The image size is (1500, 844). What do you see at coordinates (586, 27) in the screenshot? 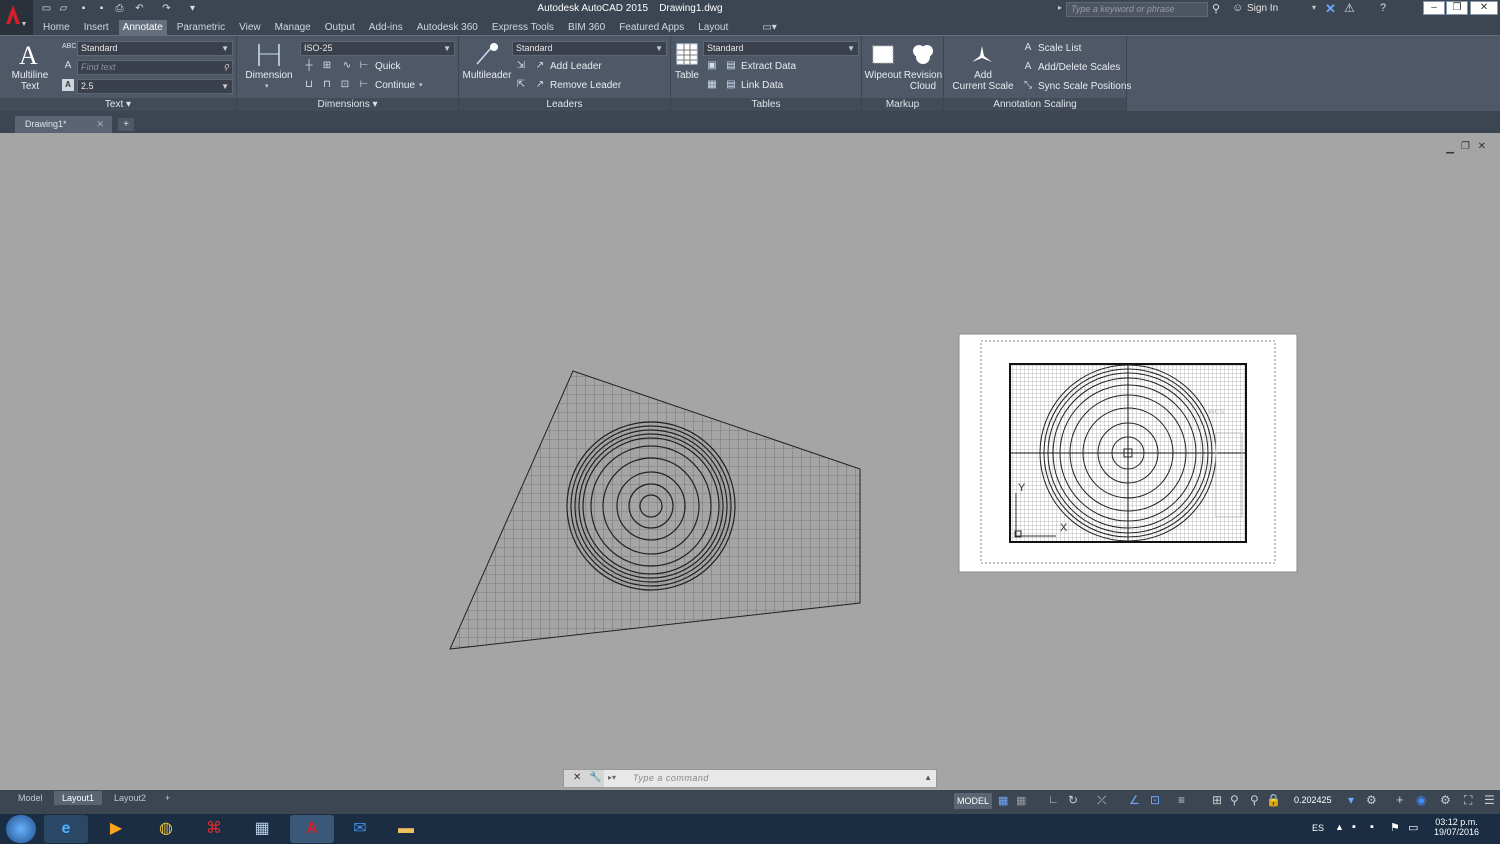
I see `tab-bim-360: BIM 360` at bounding box center [586, 27].